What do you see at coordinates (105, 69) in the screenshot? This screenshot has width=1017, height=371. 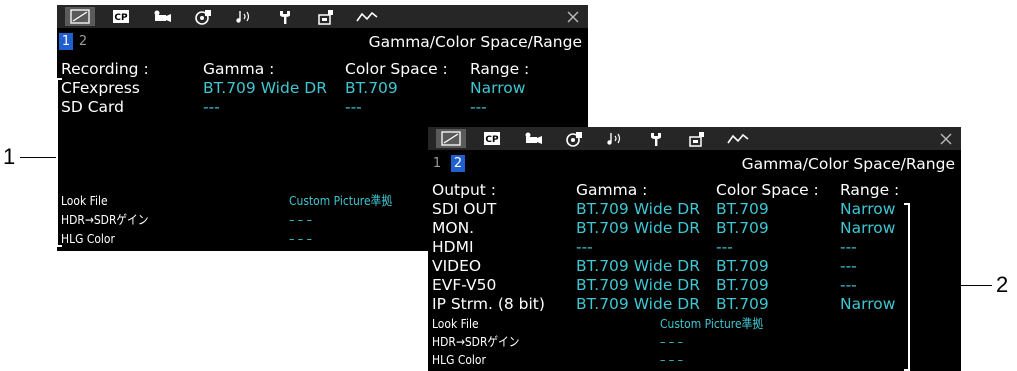 I see `header-recording: Recording :` at bounding box center [105, 69].